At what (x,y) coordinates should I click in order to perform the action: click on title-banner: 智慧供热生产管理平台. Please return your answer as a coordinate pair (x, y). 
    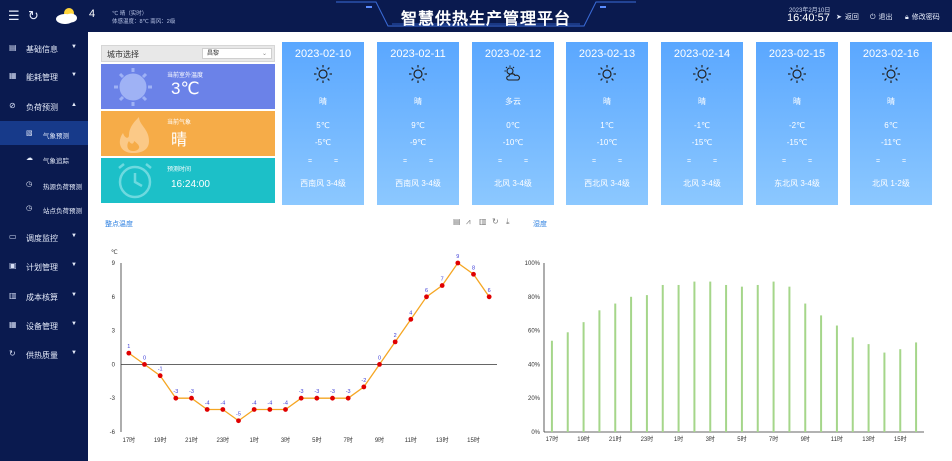
    Looking at the image, I should click on (486, 14).